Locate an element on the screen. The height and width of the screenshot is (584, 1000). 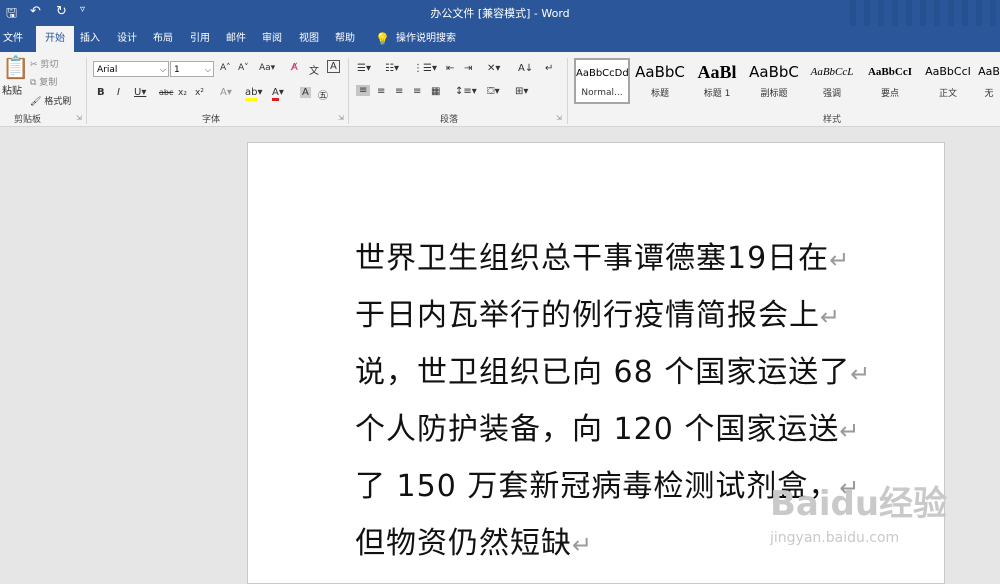
text-effects-icon: A▾ is located at coordinates (226, 92).